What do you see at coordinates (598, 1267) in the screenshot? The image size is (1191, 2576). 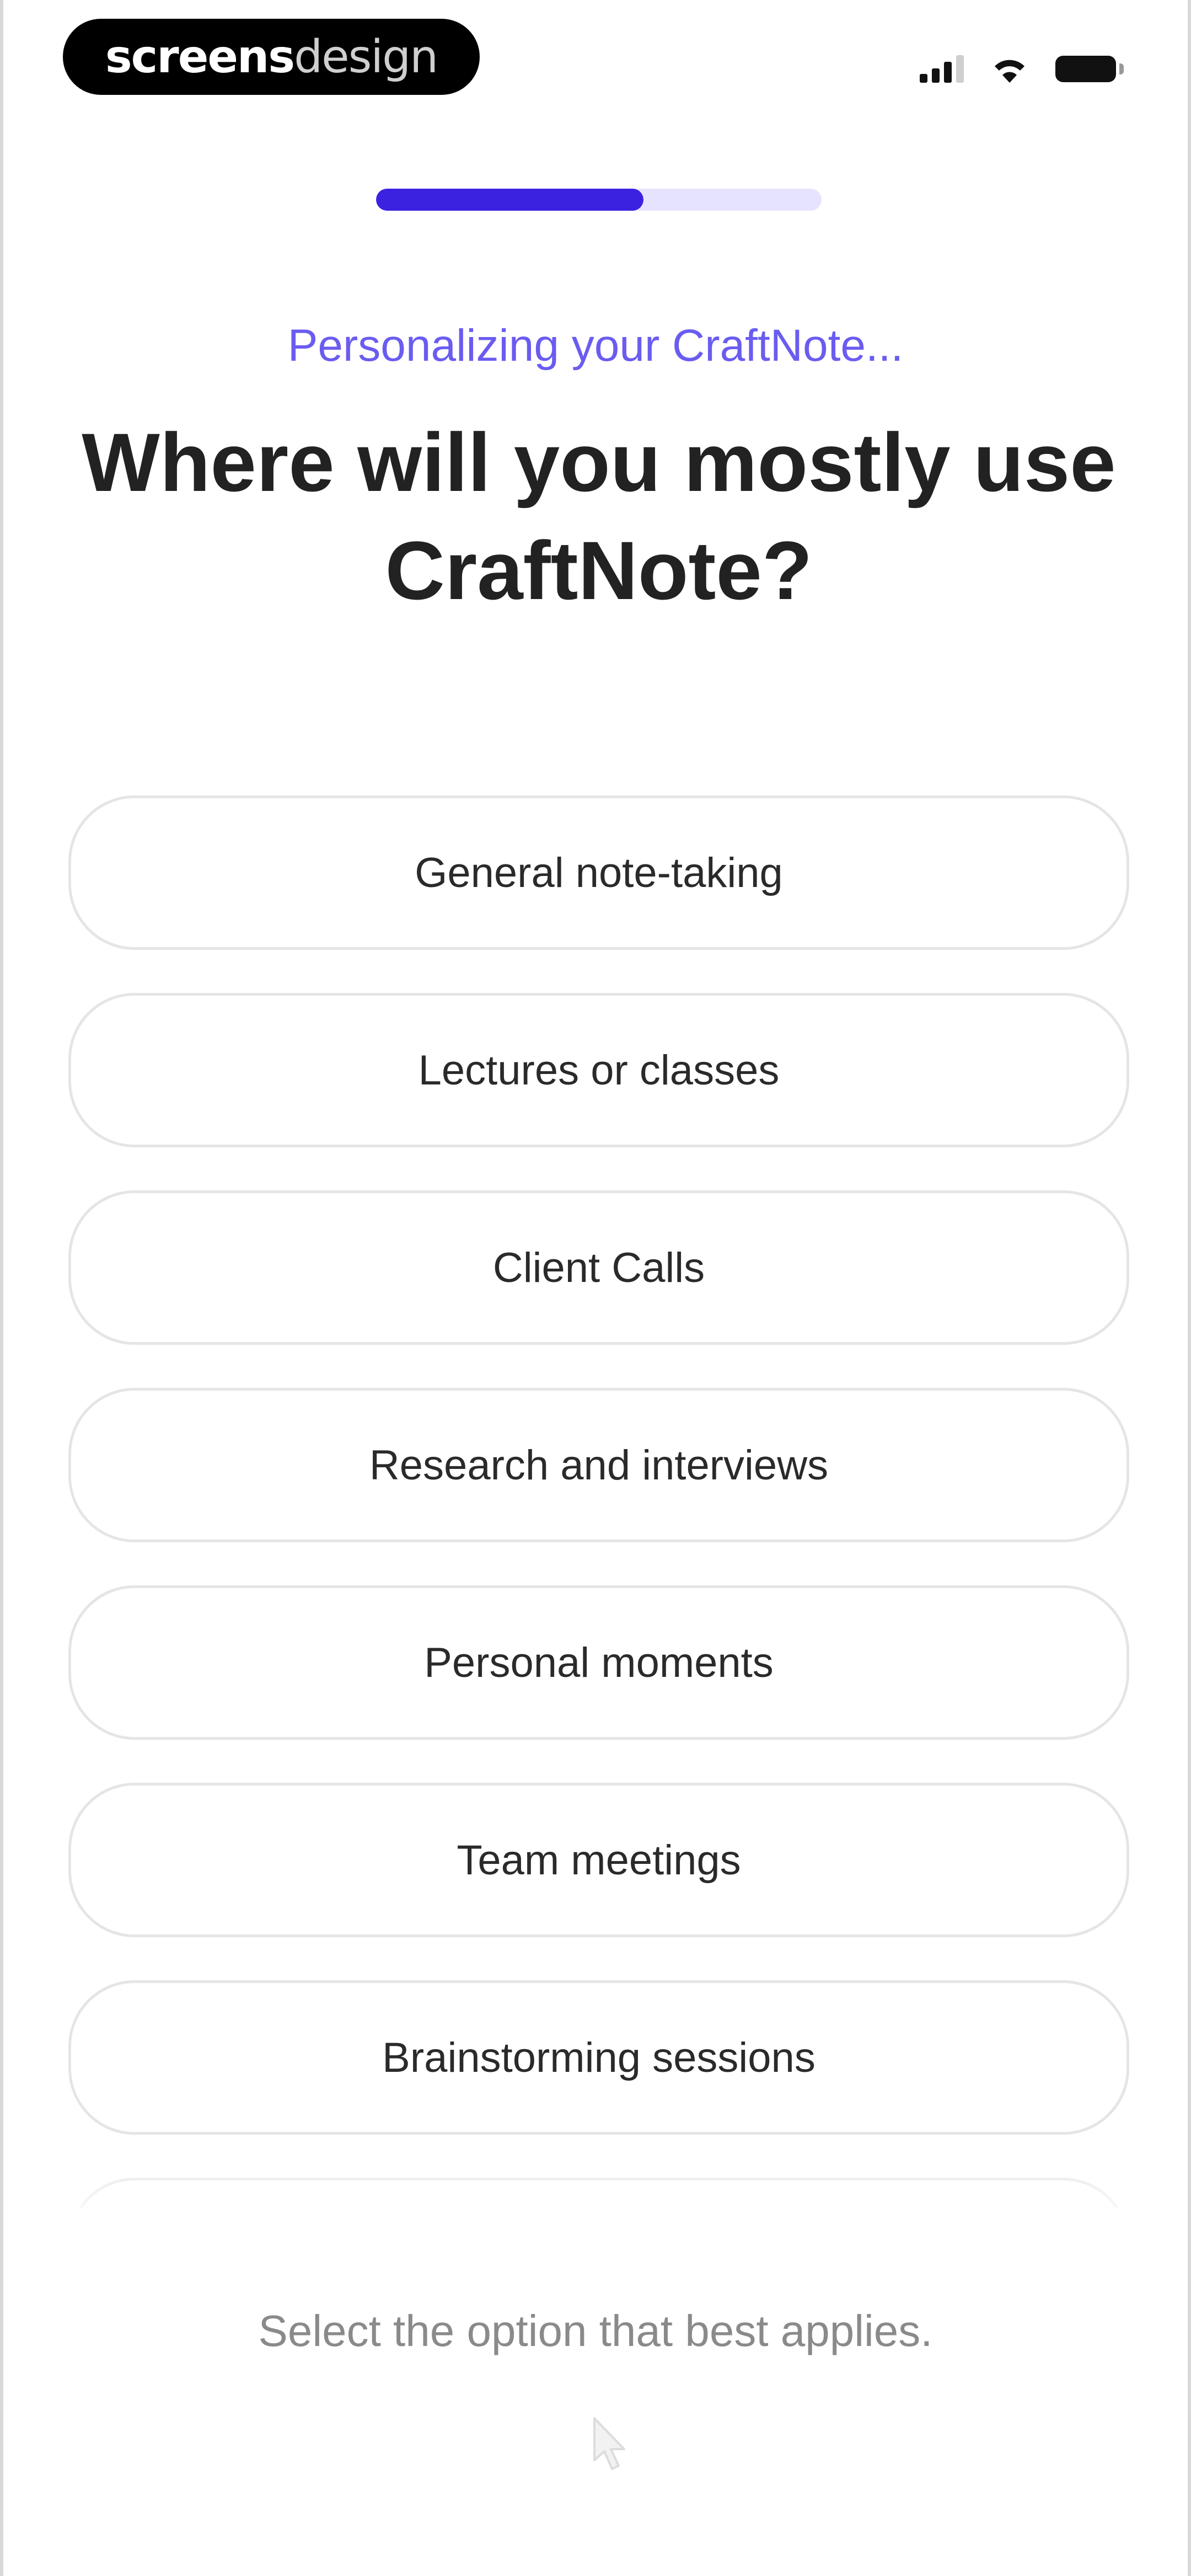 I see `option-client-calls: Client Calls` at bounding box center [598, 1267].